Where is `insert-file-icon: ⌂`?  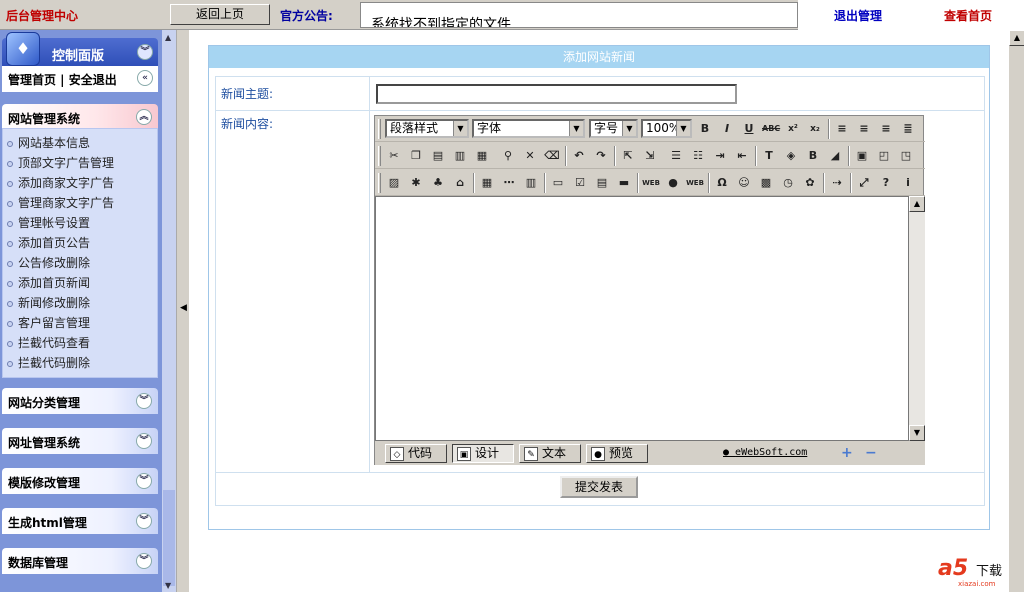
insert-file-icon: ⌂ is located at coordinates (460, 183).